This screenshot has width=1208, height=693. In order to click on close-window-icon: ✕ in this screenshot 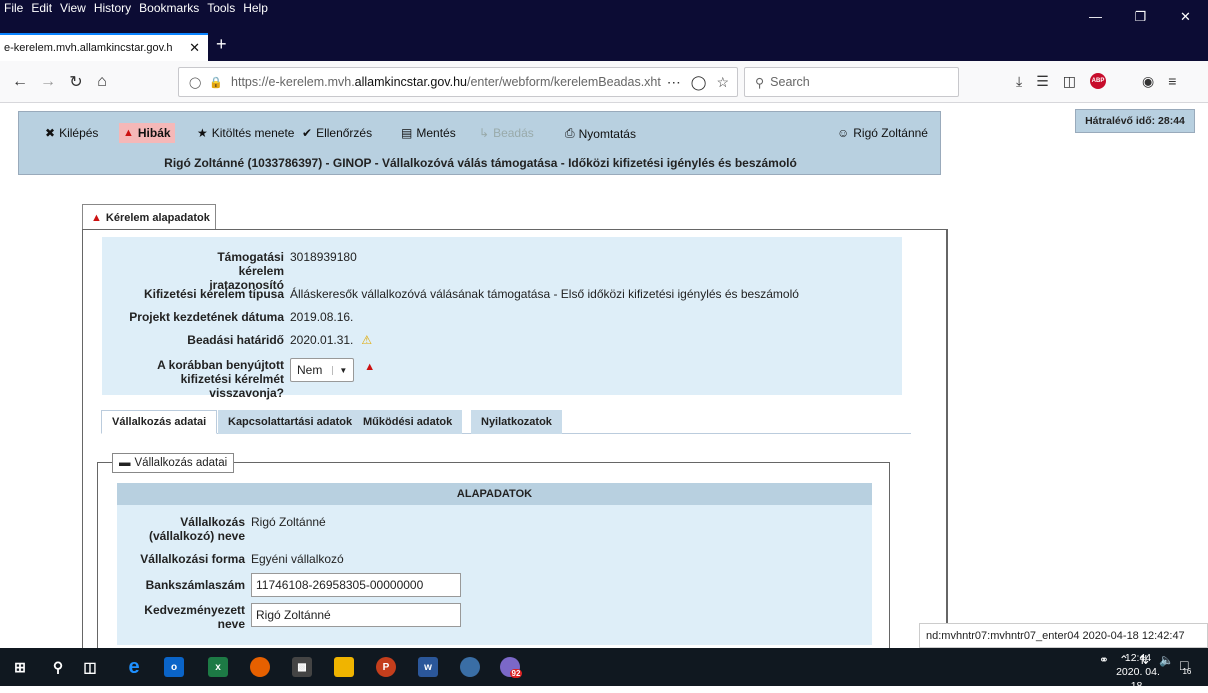, I will do `click(1185, 16)`.